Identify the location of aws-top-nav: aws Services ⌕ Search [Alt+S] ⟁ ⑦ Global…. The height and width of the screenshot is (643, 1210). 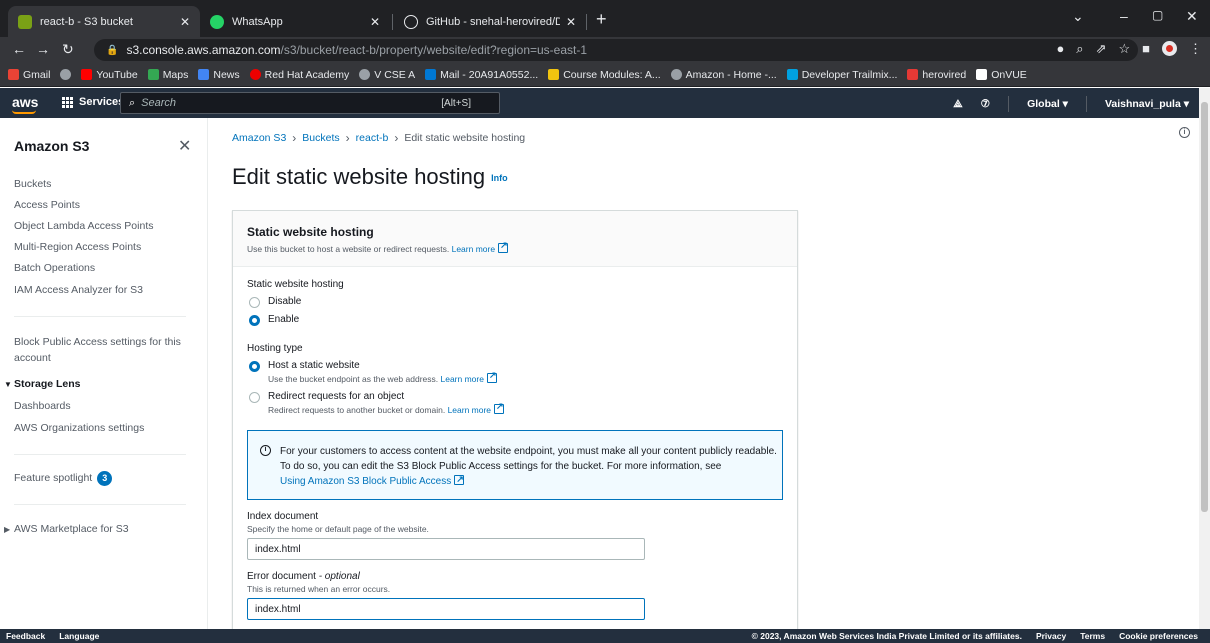
(599, 103).